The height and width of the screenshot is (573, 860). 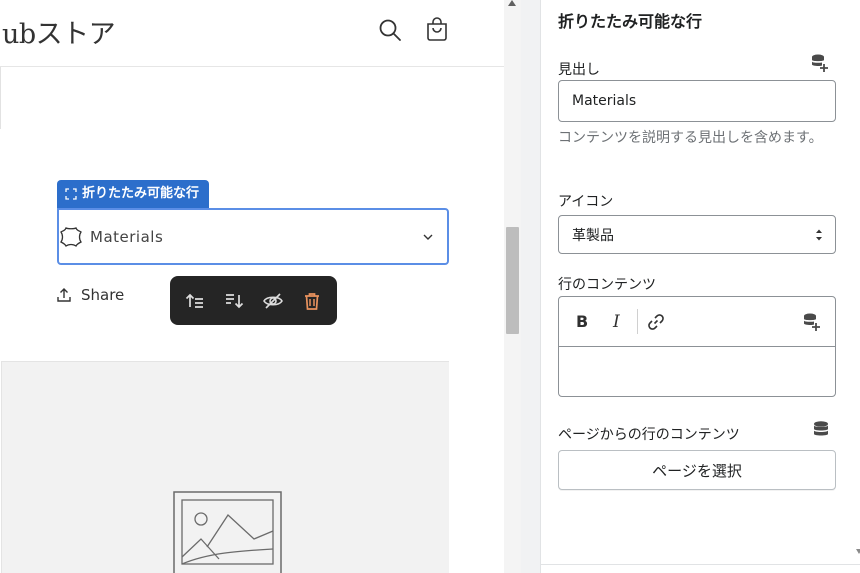 I want to click on share-icon, so click(x=64, y=295).